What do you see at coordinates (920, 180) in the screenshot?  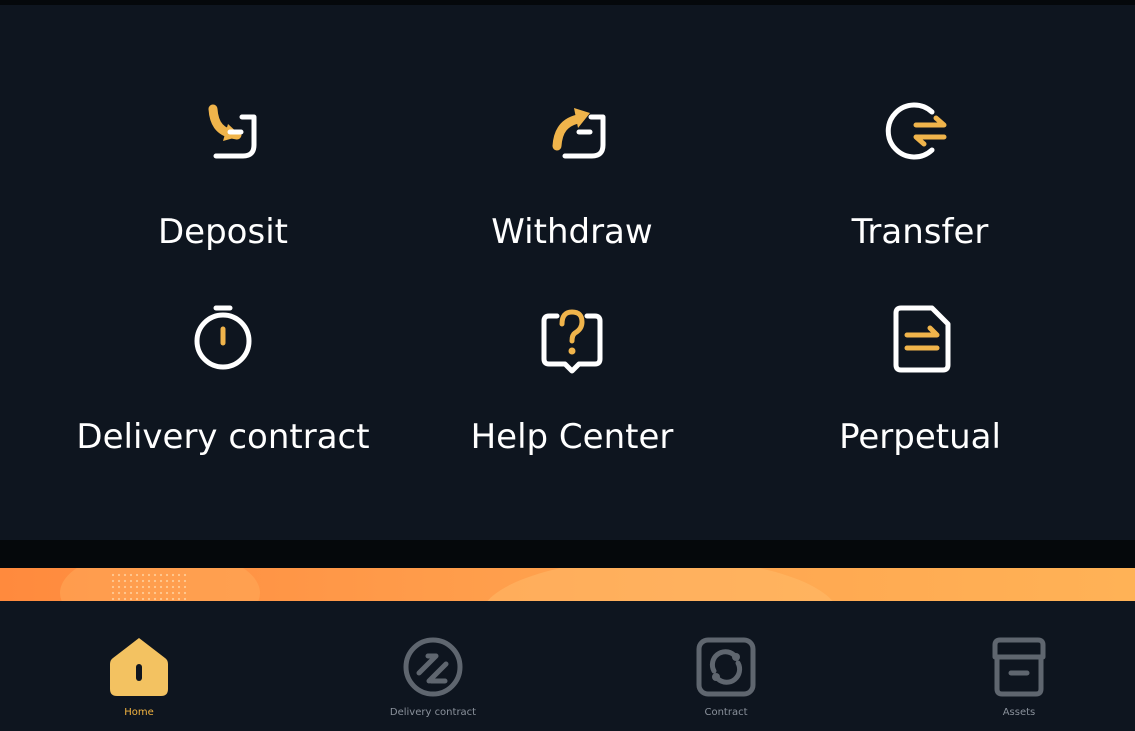 I see `transfer-button: Transfer` at bounding box center [920, 180].